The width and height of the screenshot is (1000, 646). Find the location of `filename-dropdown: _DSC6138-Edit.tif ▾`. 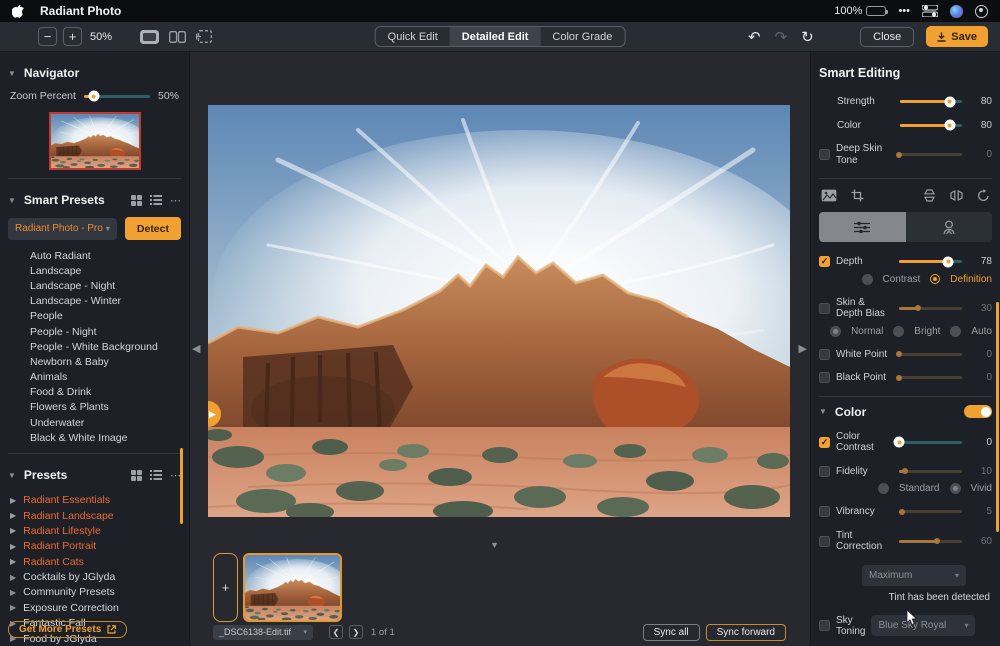

filename-dropdown: _DSC6138-Edit.tif ▾ is located at coordinates (263, 632).